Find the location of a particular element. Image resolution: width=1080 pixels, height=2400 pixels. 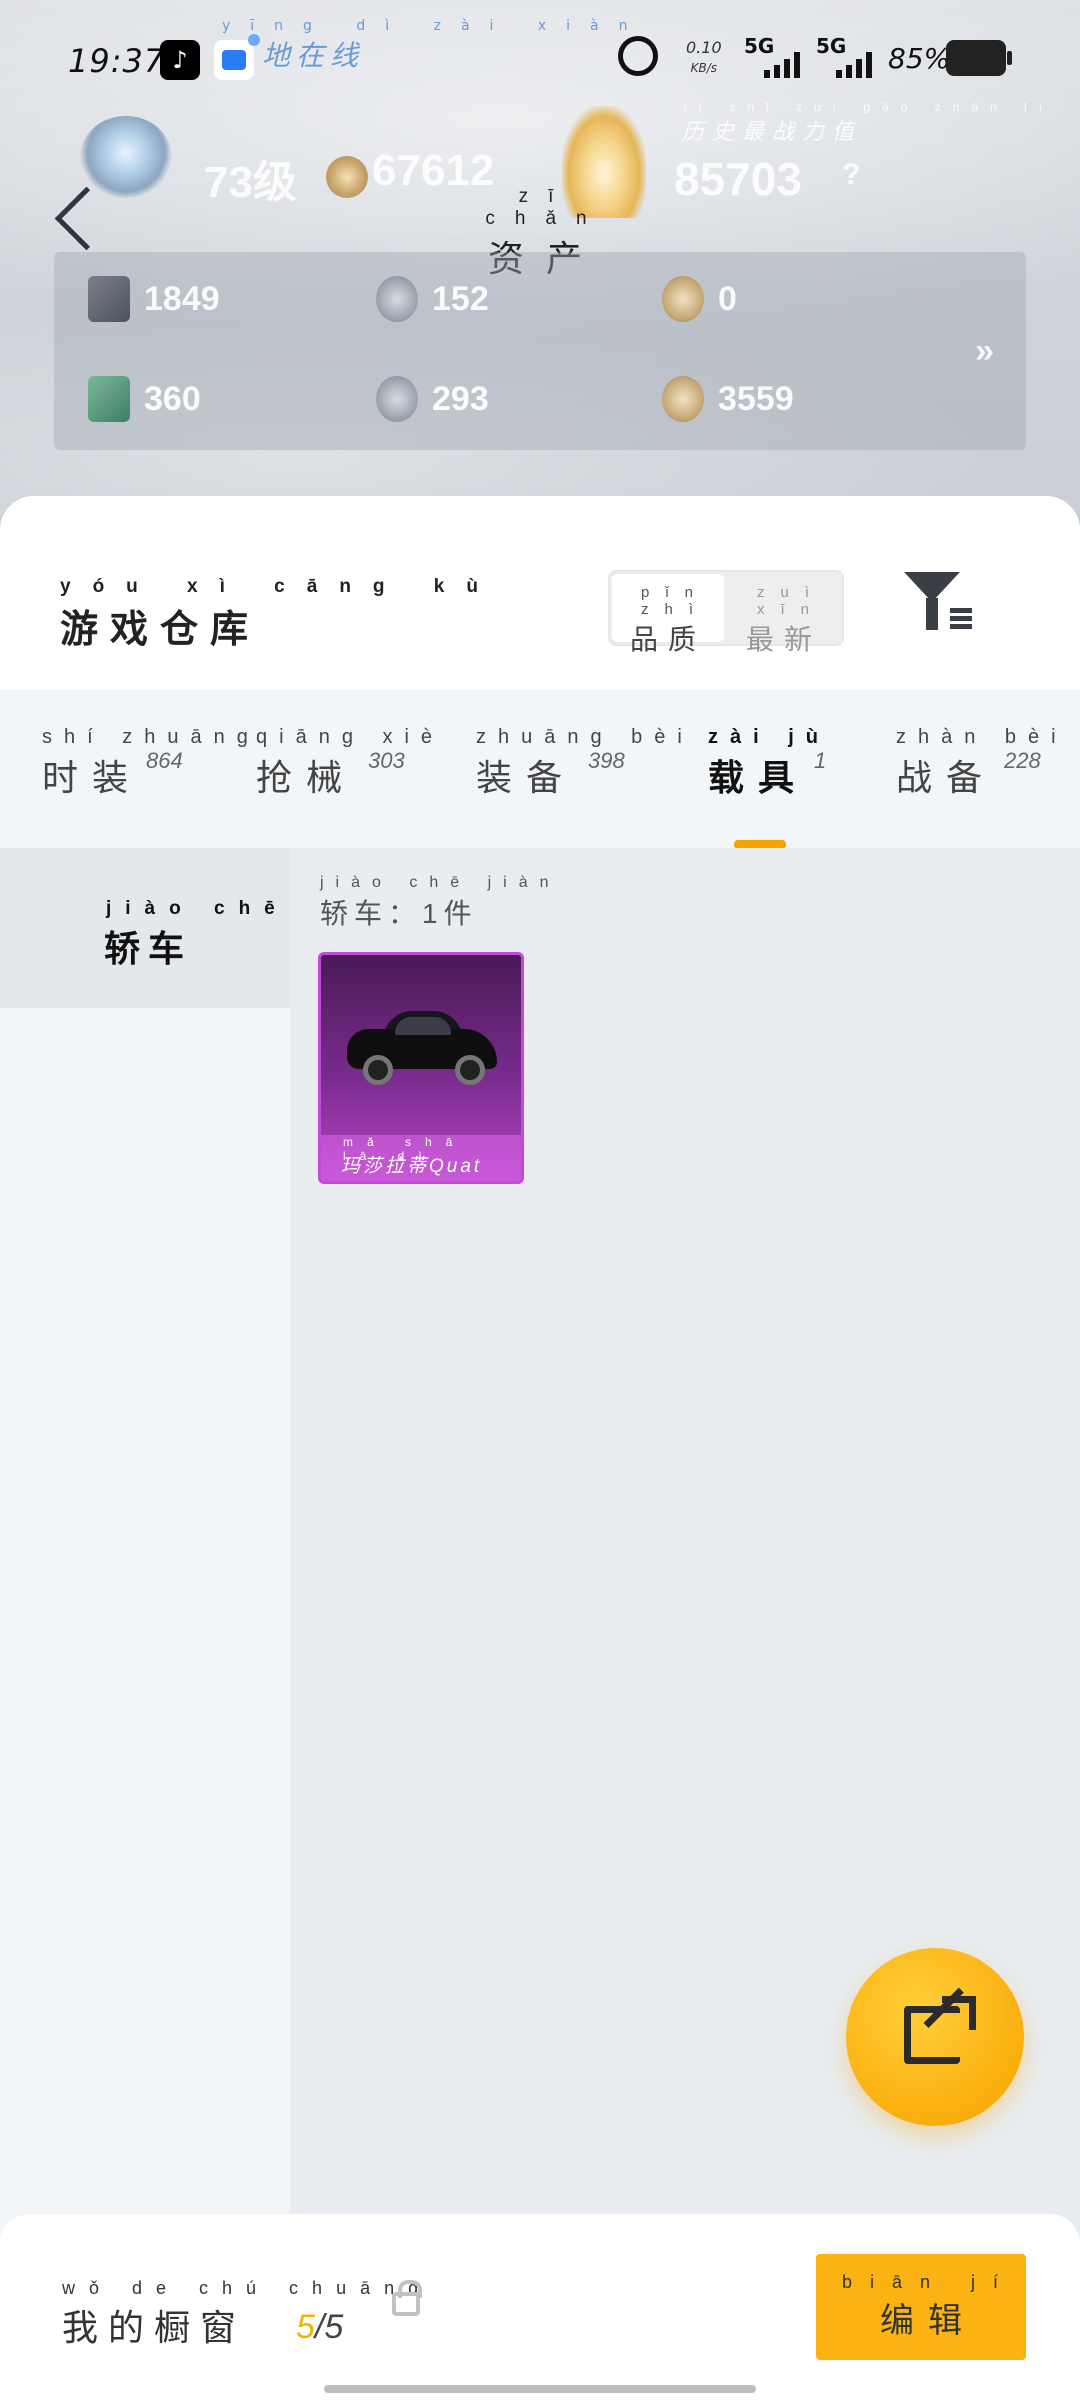

tiktok-icon: ♪ is located at coordinates (180, 60).